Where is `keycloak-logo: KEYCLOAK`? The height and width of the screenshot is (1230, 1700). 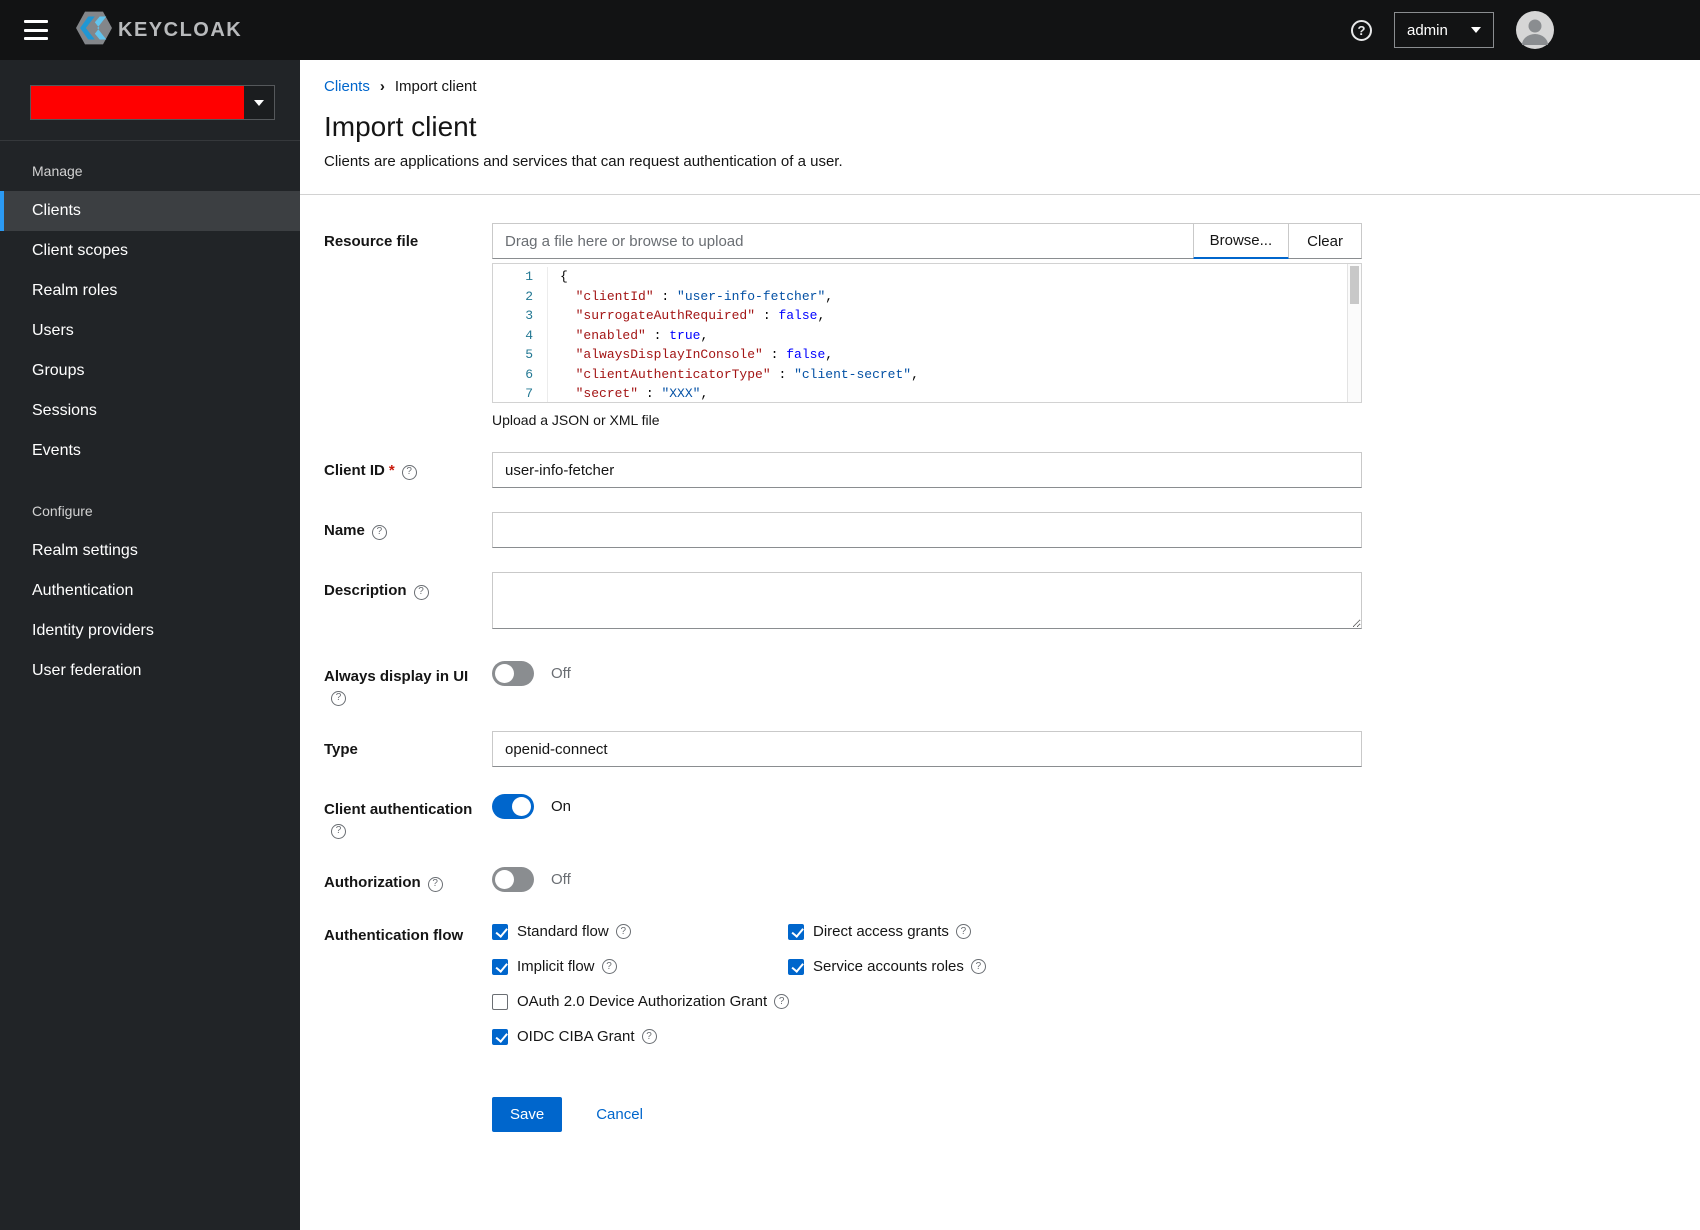 keycloak-logo: KEYCLOAK is located at coordinates (159, 30).